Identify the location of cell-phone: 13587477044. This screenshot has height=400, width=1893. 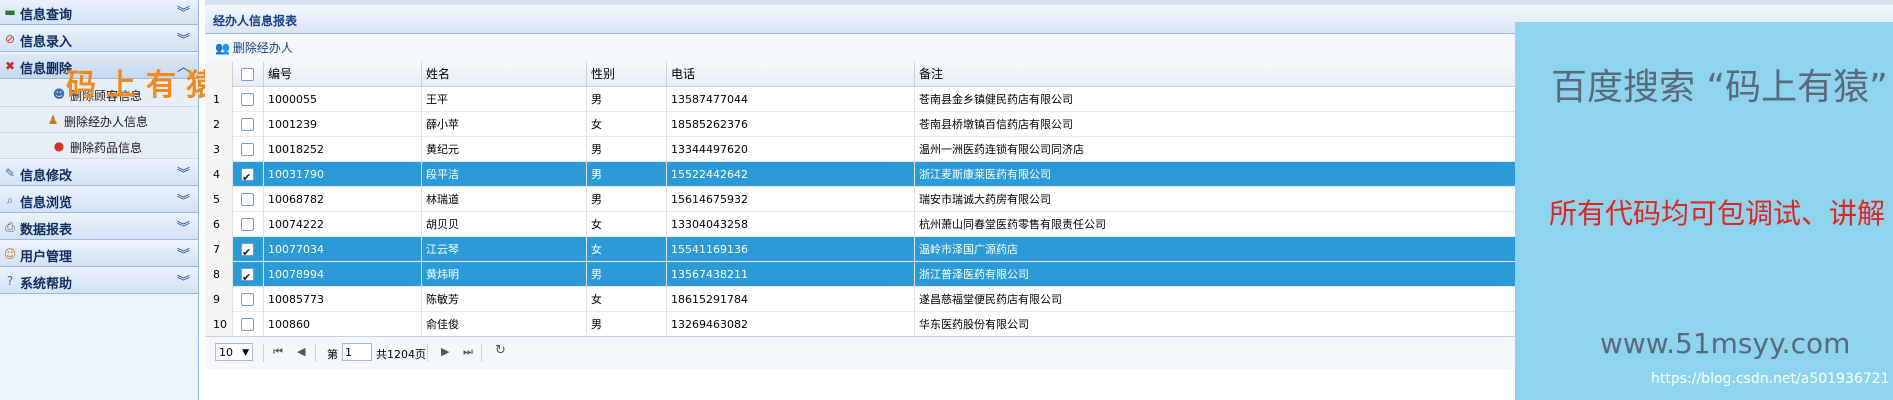
(791, 99).